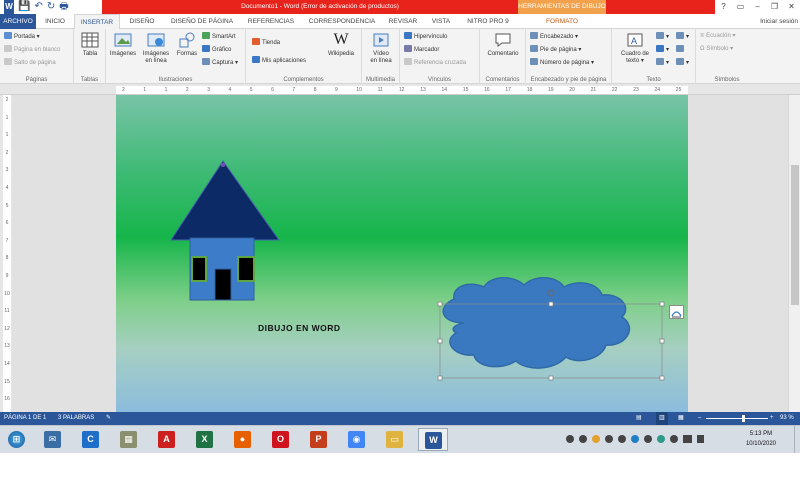 The height and width of the screenshot is (504, 800). I want to click on tab-format: FORMATO, so click(562, 21).